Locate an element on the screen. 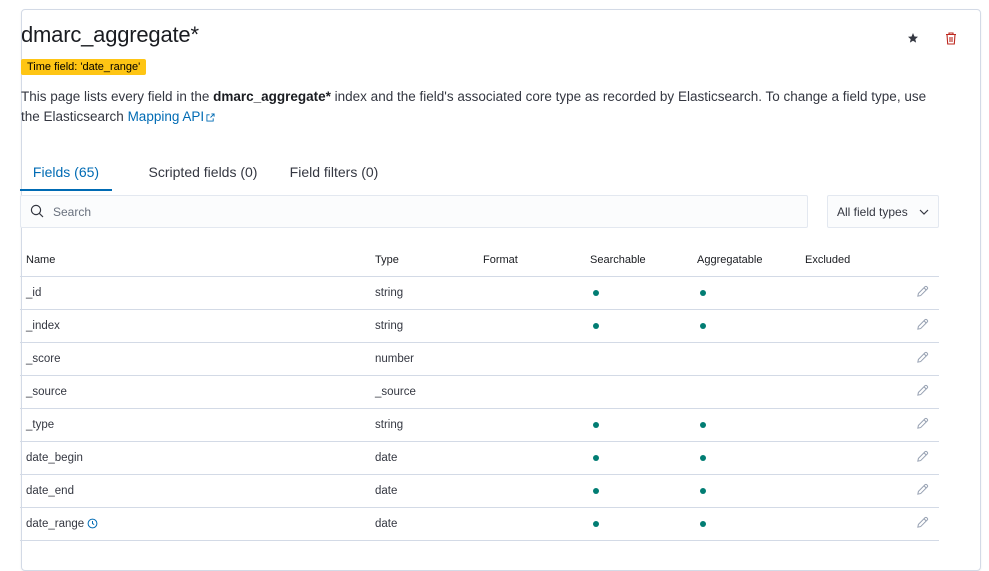 This screenshot has width=989, height=571. search-icon is located at coordinates (37, 211).